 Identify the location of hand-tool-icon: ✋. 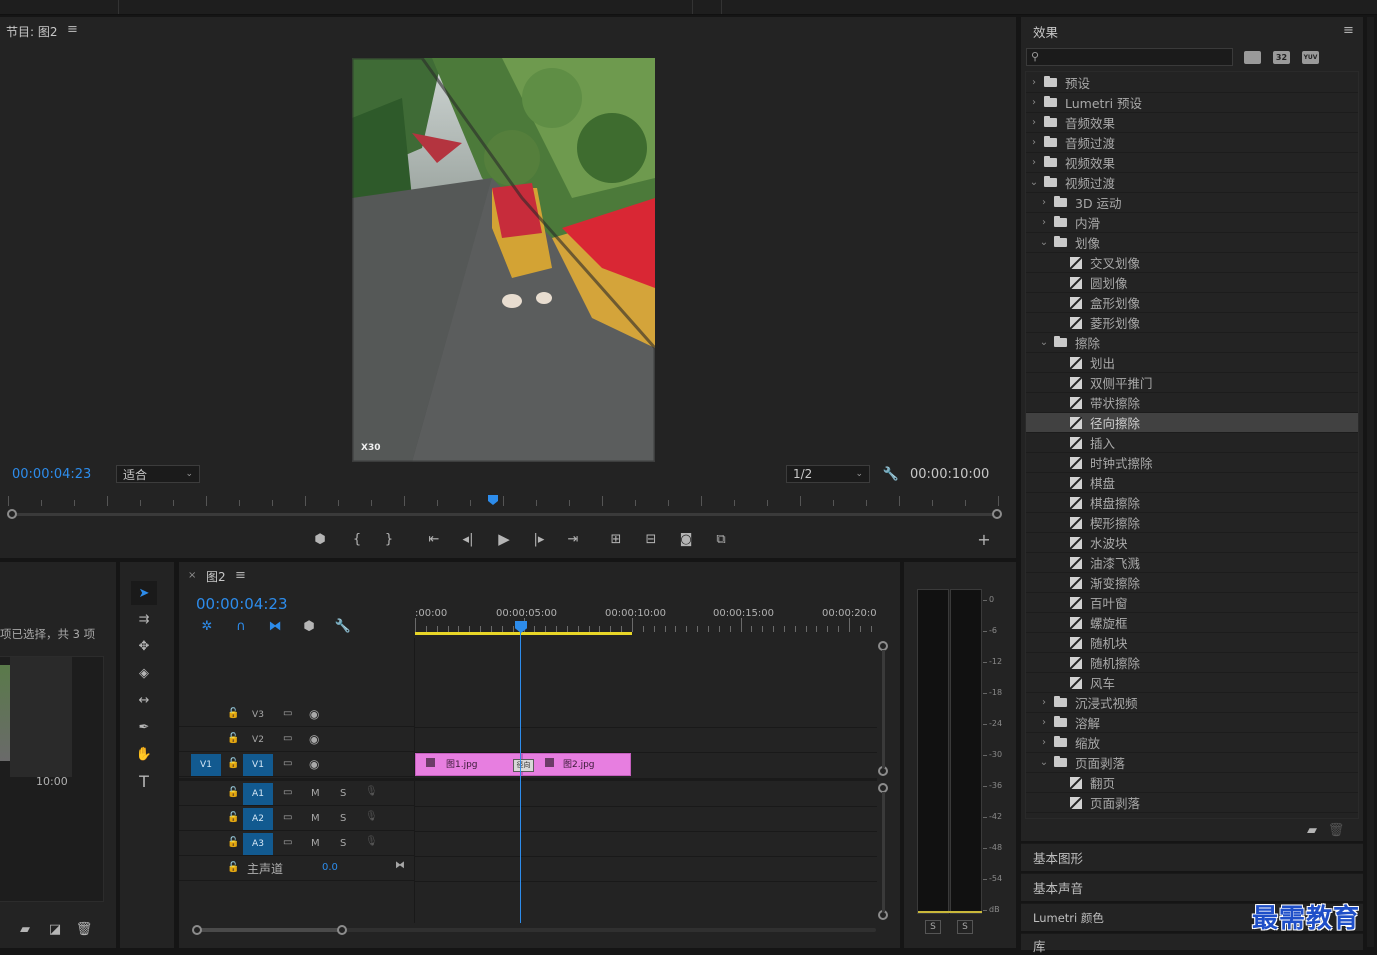
(144, 754).